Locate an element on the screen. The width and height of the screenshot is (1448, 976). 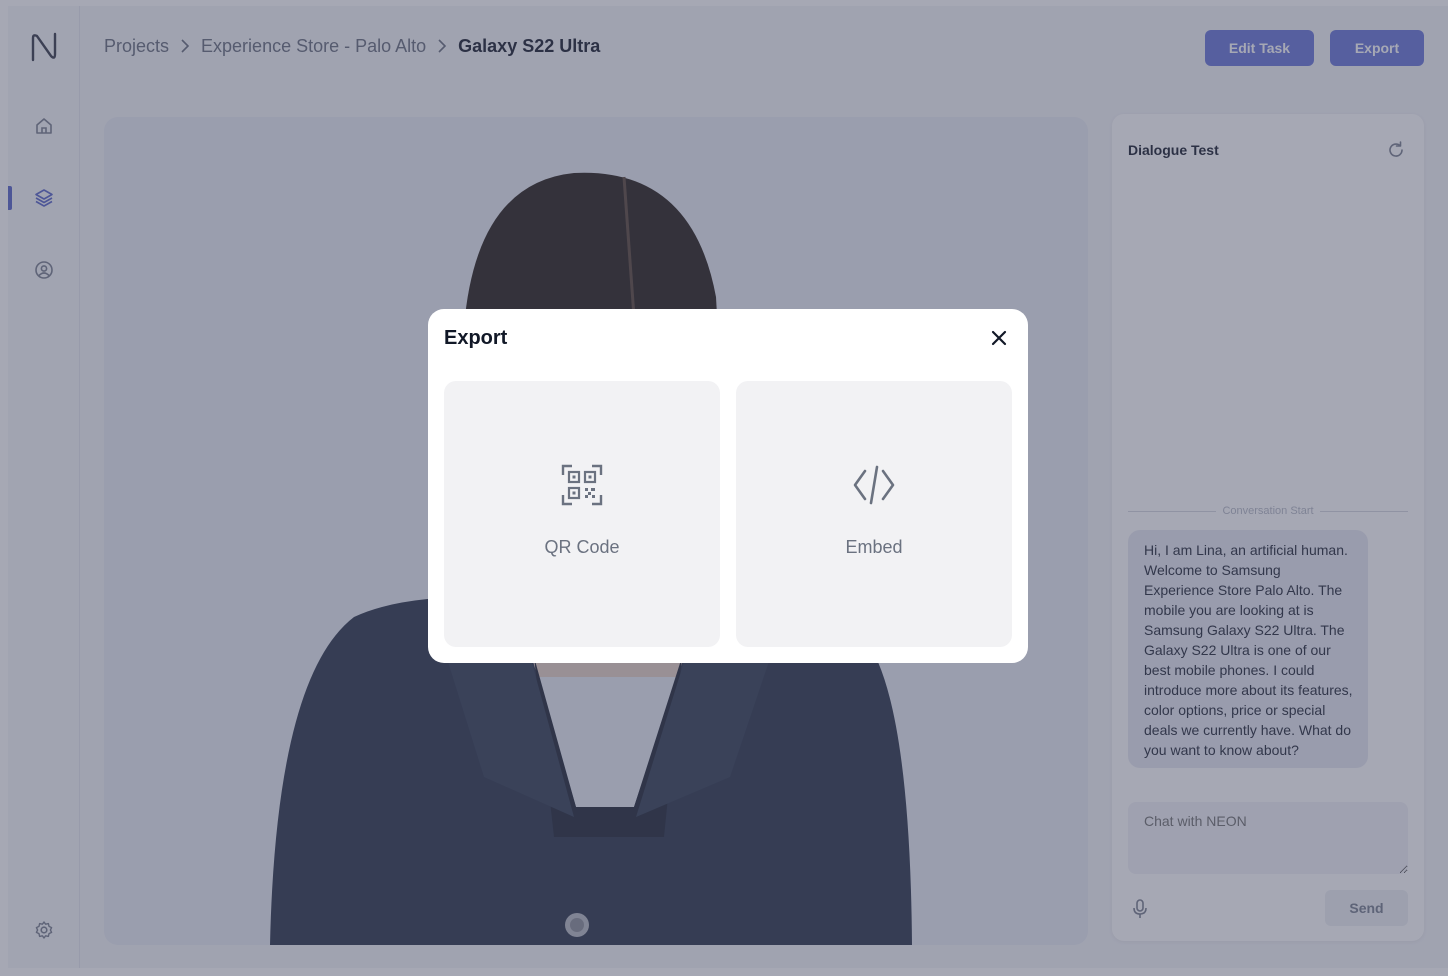
modal-title: Export is located at coordinates (476, 338).